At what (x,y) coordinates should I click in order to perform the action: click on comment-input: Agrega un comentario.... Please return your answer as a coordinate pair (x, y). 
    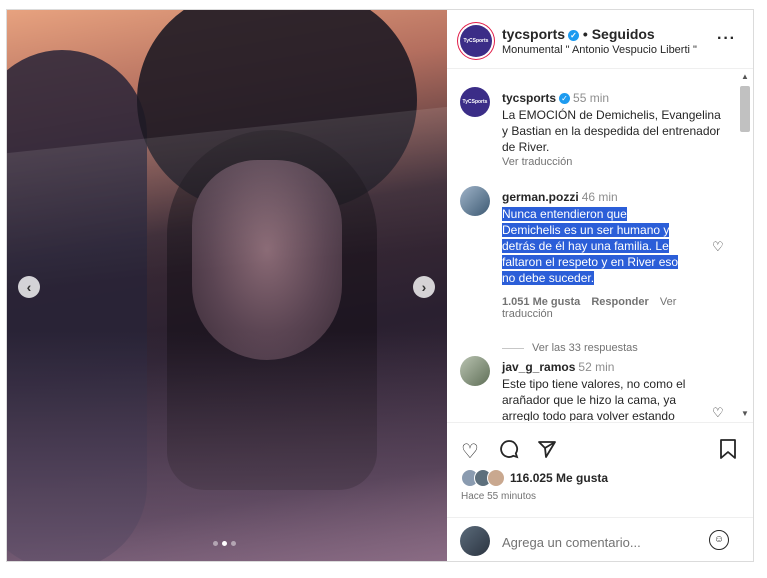
    Looking at the image, I should click on (571, 542).